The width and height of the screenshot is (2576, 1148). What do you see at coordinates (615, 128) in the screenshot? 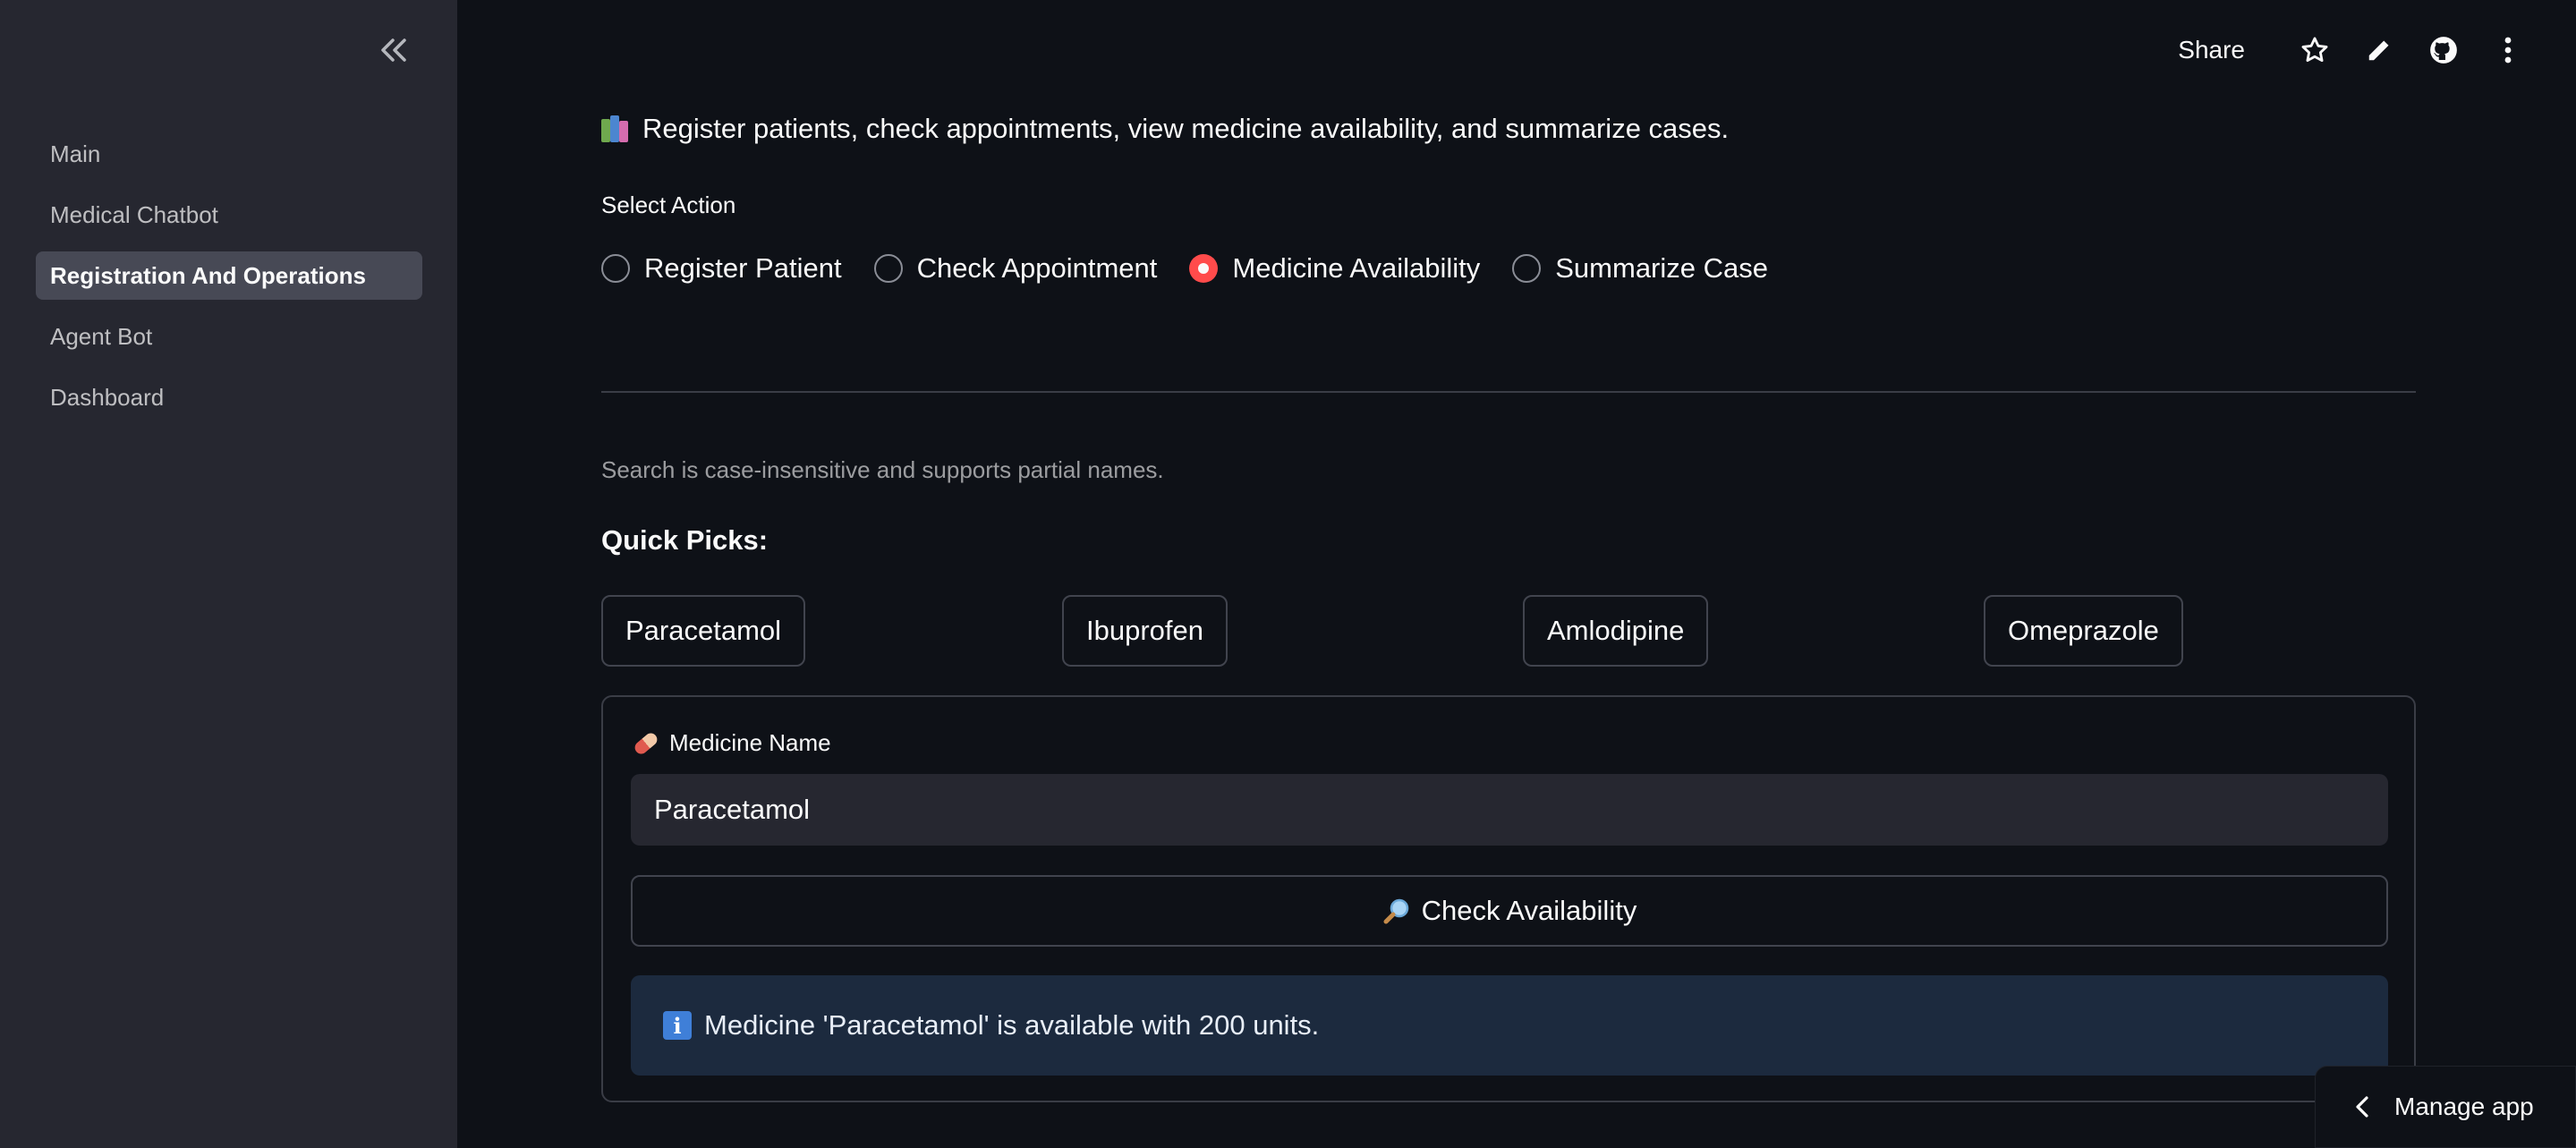
I see `books-icon` at bounding box center [615, 128].